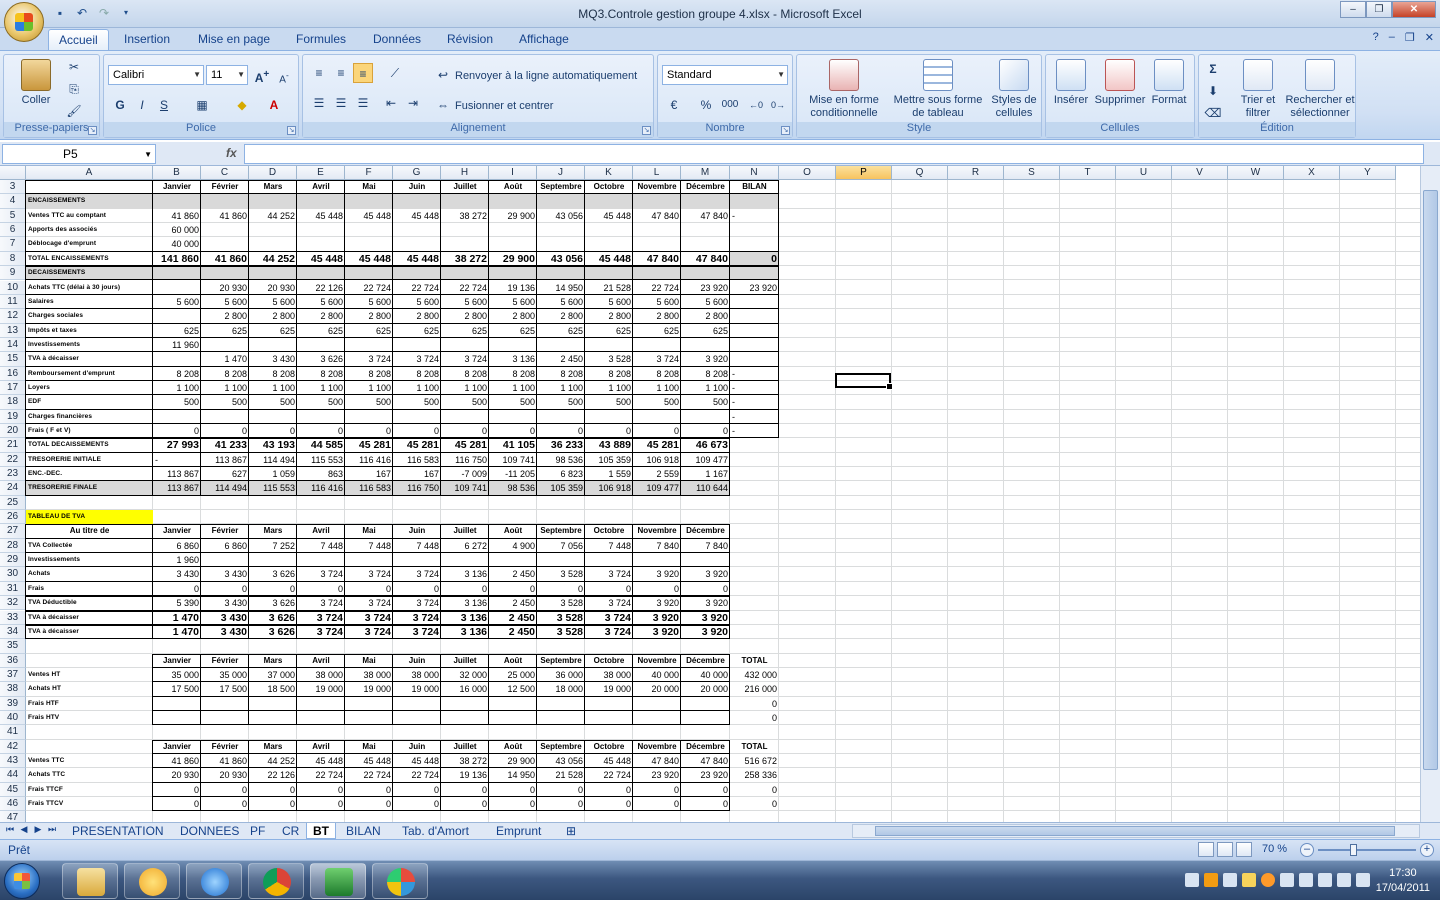 The width and height of the screenshot is (1440, 900). Describe the element at coordinates (369, 675) in the screenshot. I see `cell-value: 38 000` at that location.